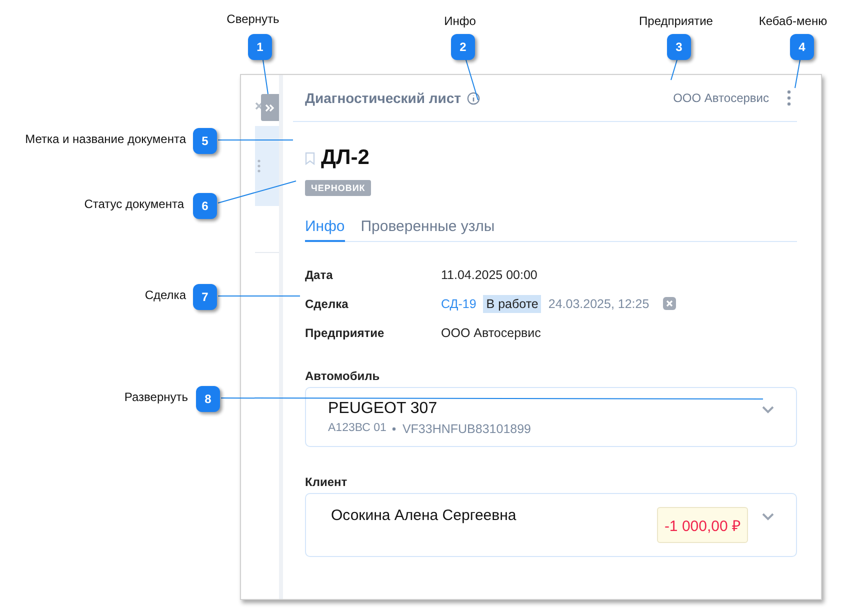  I want to click on status-badge: ЧЕРНОВИК, so click(338, 188).